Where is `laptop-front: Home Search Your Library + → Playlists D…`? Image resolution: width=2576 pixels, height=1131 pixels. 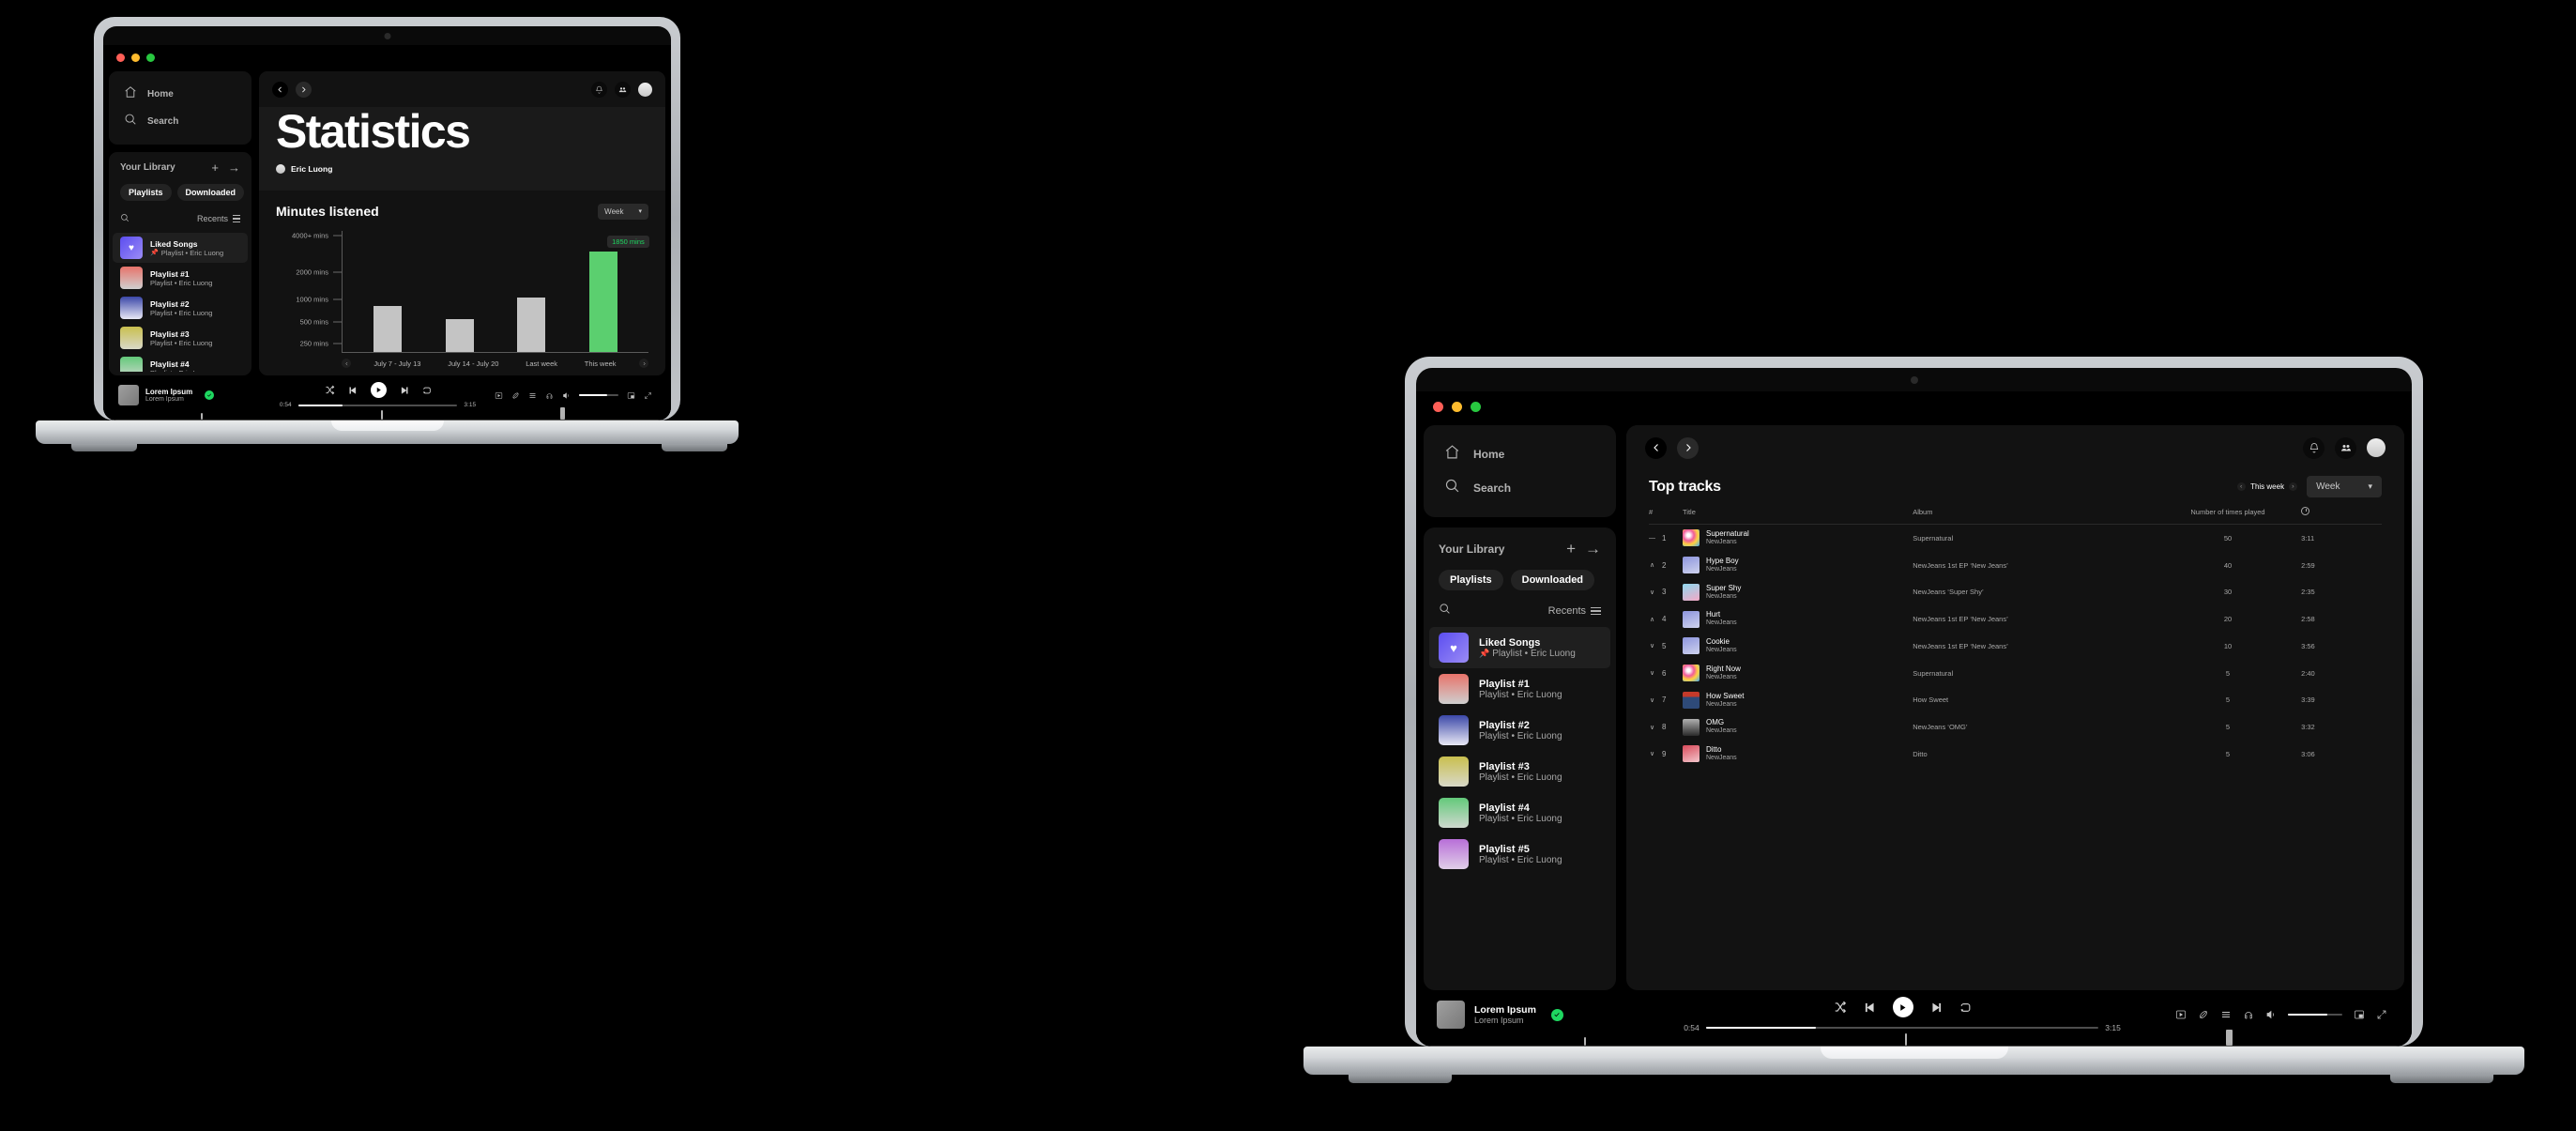 laptop-front: Home Search Your Library + → Playlists D… is located at coordinates (387, 234).